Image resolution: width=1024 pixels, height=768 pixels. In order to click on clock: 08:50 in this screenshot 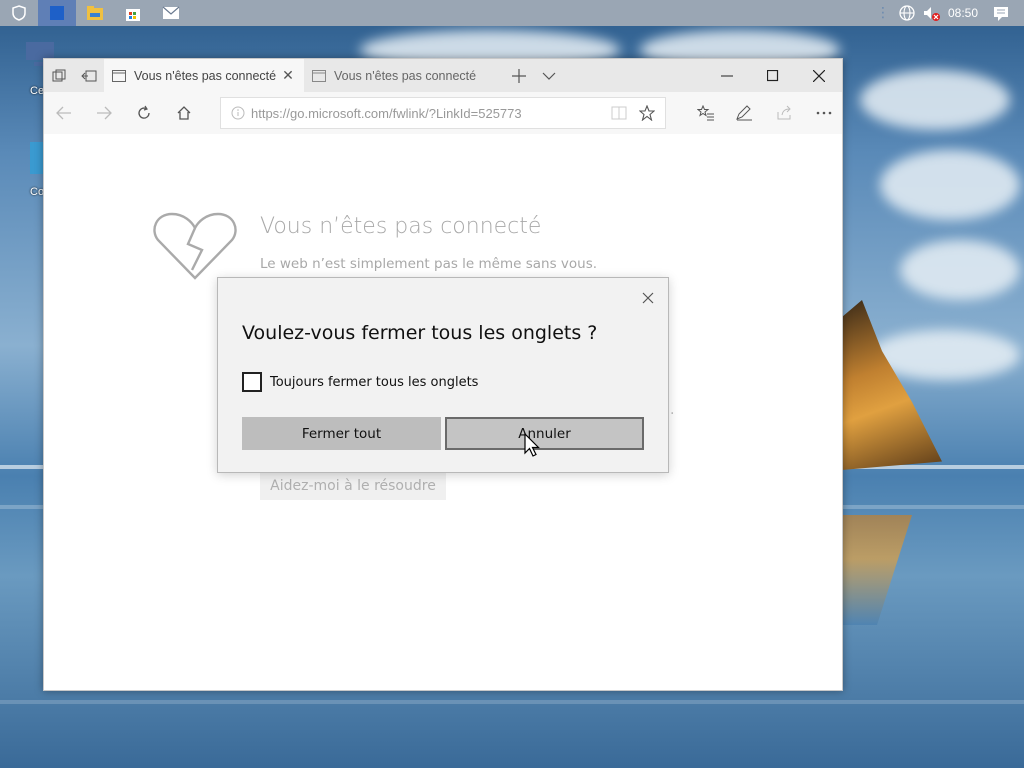, I will do `click(963, 13)`.